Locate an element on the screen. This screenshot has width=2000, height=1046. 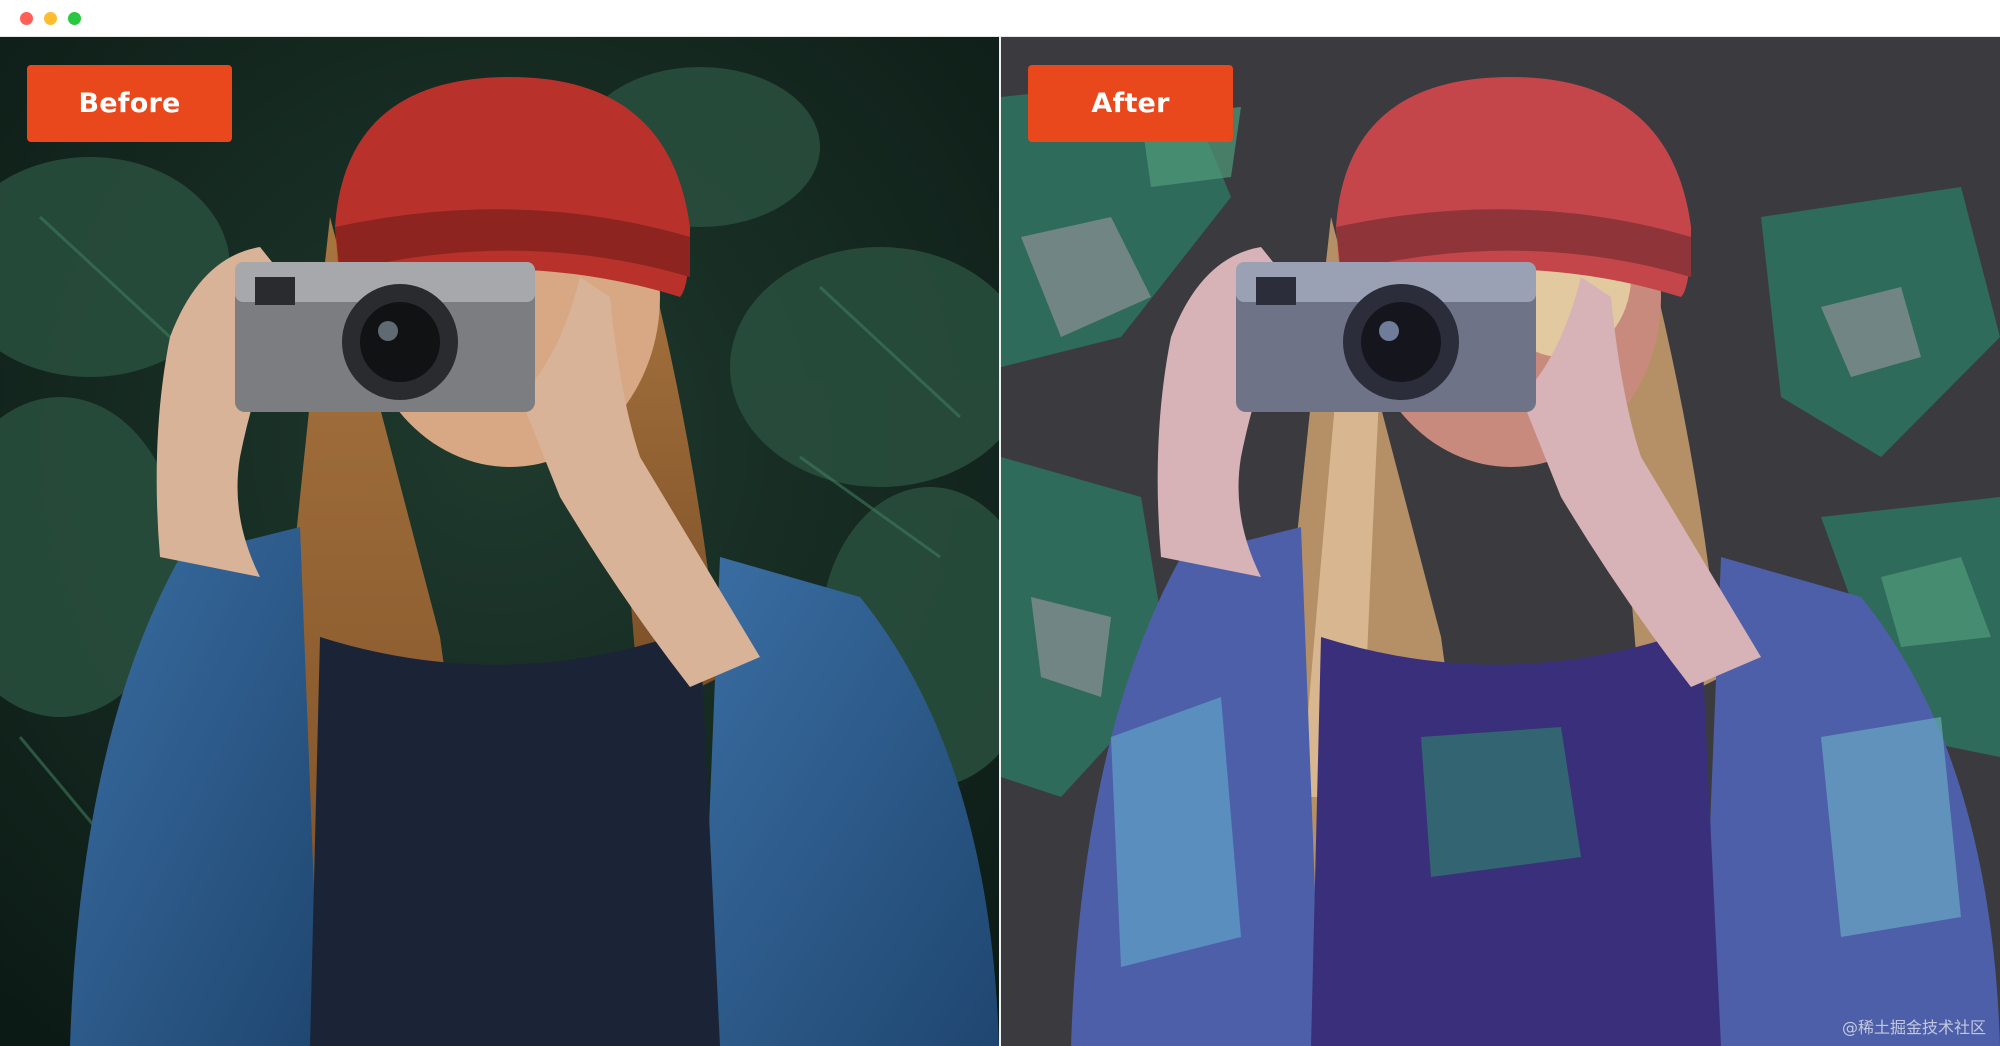
before-label: Before is located at coordinates (129, 103).